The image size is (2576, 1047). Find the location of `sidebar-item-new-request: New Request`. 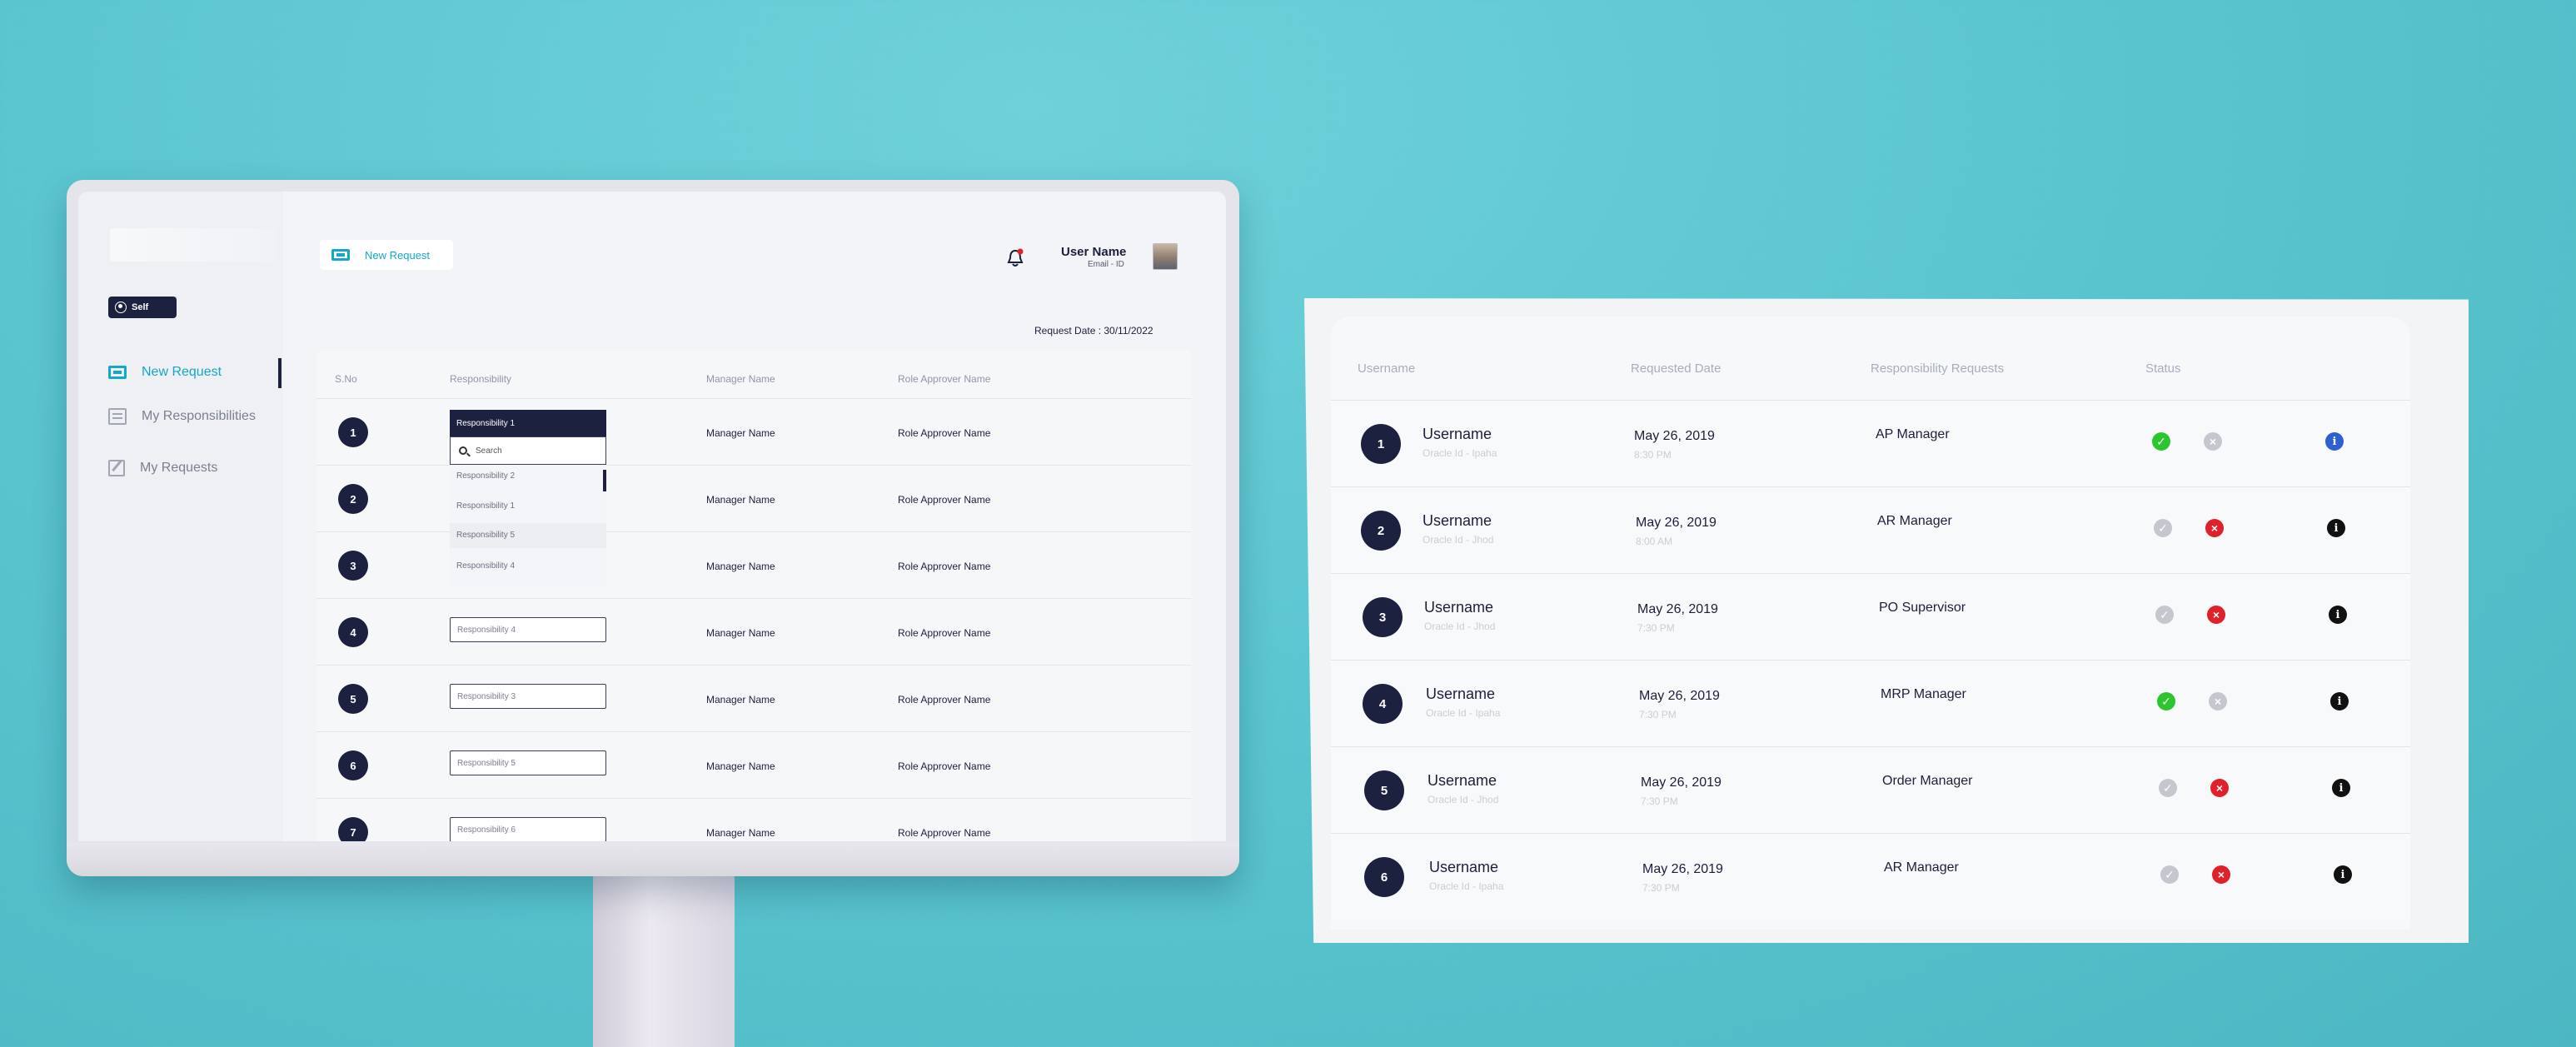

sidebar-item-new-request: New Request is located at coordinates (165, 372).